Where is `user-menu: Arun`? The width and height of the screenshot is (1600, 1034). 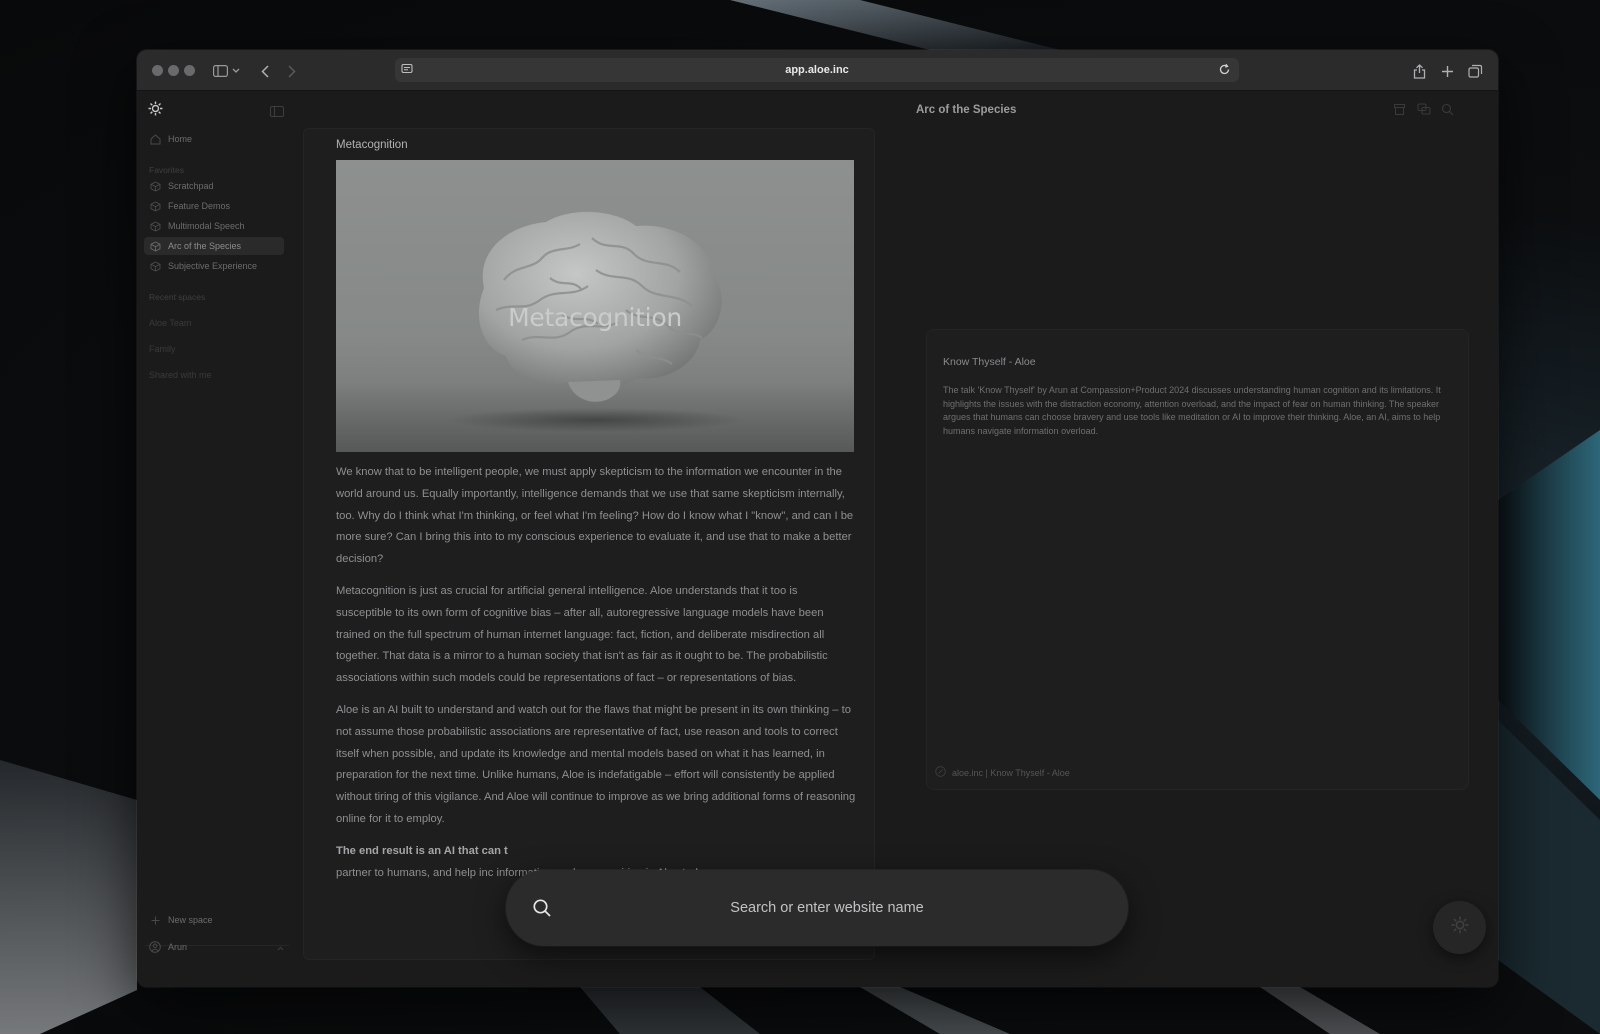 user-menu: Arun is located at coordinates (216, 947).